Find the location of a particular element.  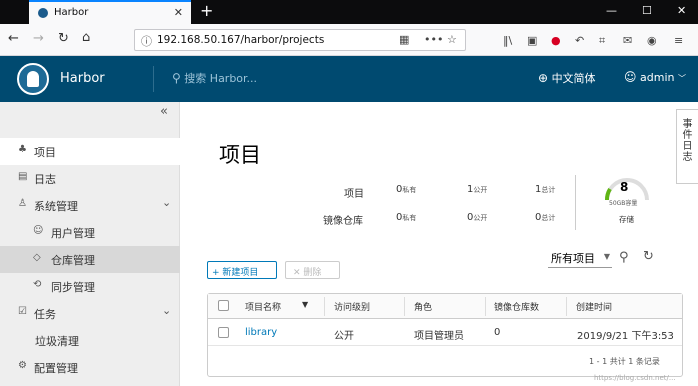

sidebar-item-users: ☺ 用户管理 is located at coordinates (90, 232).